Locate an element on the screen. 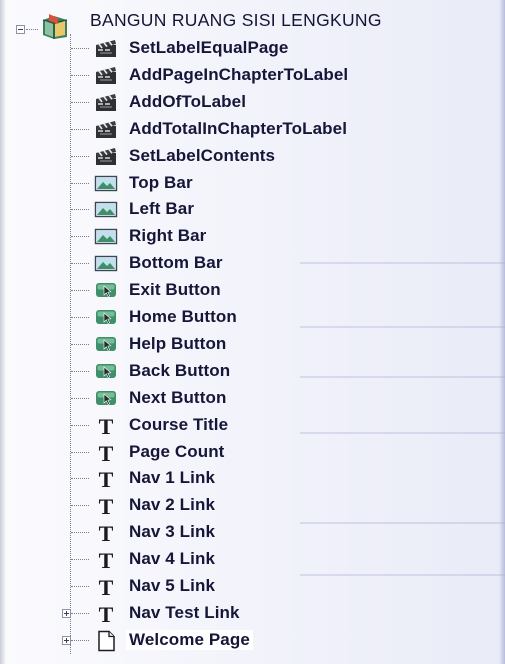 This screenshot has width=505, height=664. tree-node-label: Next Button is located at coordinates (178, 397).